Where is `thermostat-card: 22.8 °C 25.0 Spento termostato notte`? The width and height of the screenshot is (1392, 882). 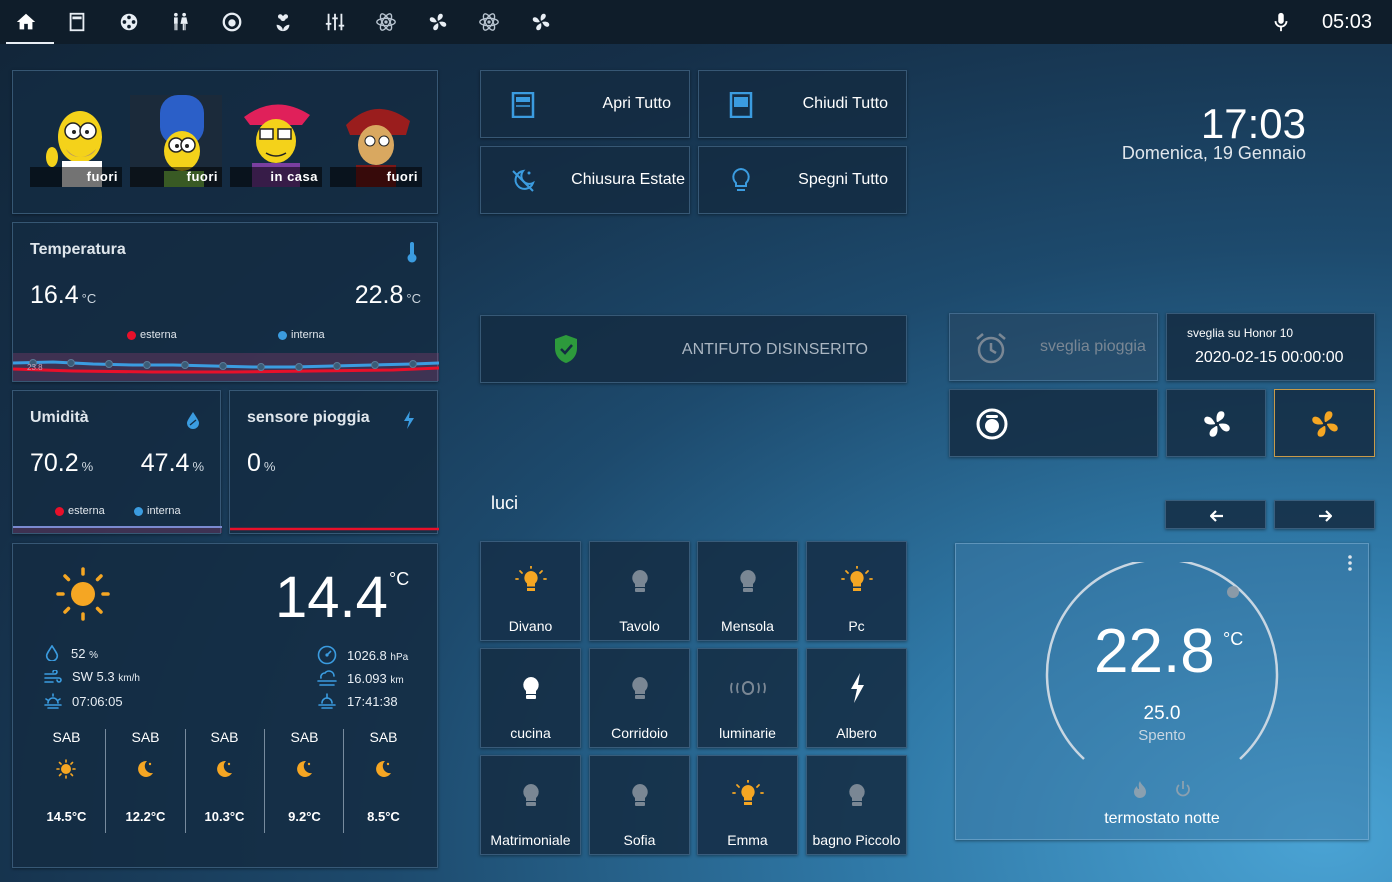
thermostat-card: 22.8 °C 25.0 Spento termostato notte is located at coordinates (1162, 691).